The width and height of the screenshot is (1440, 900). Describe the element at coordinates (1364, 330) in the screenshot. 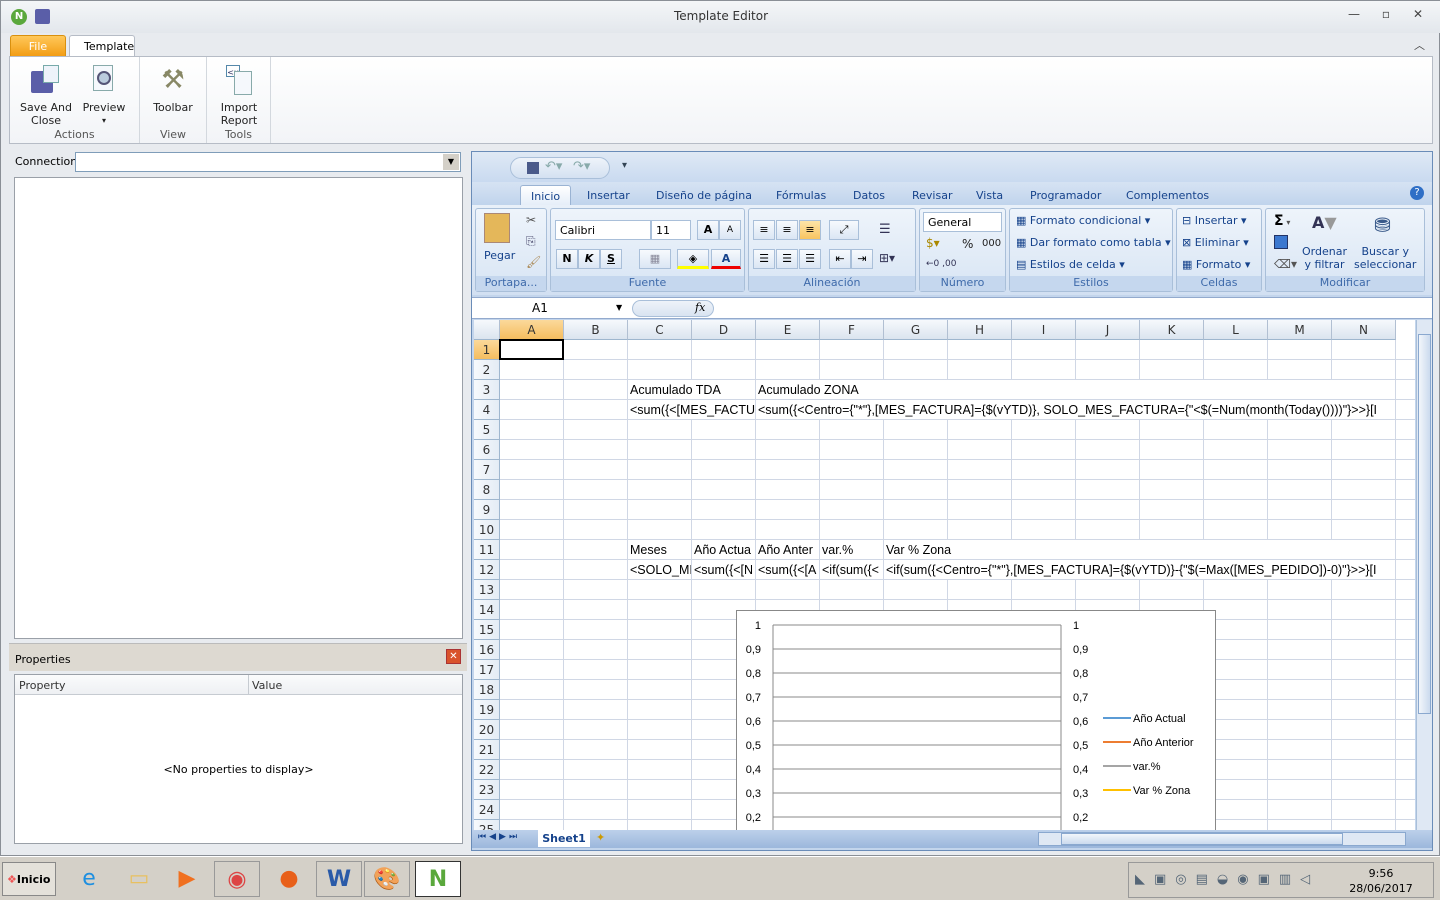

I see `column-header-N: N` at that location.